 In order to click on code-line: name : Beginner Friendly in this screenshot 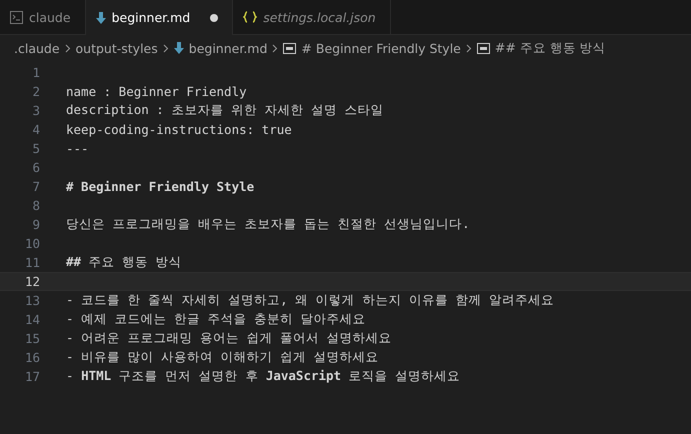, I will do `click(156, 91)`.